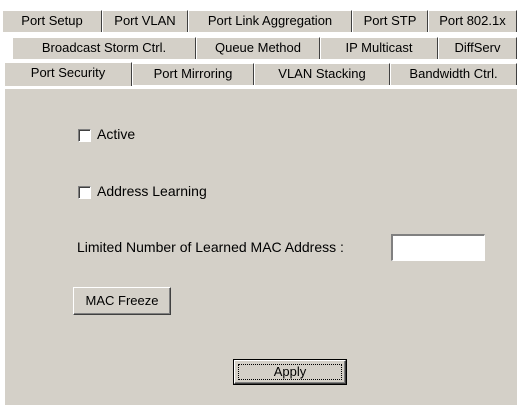  Describe the element at coordinates (472, 21) in the screenshot. I see `tab-port-8021x: Port 802.1x` at that location.